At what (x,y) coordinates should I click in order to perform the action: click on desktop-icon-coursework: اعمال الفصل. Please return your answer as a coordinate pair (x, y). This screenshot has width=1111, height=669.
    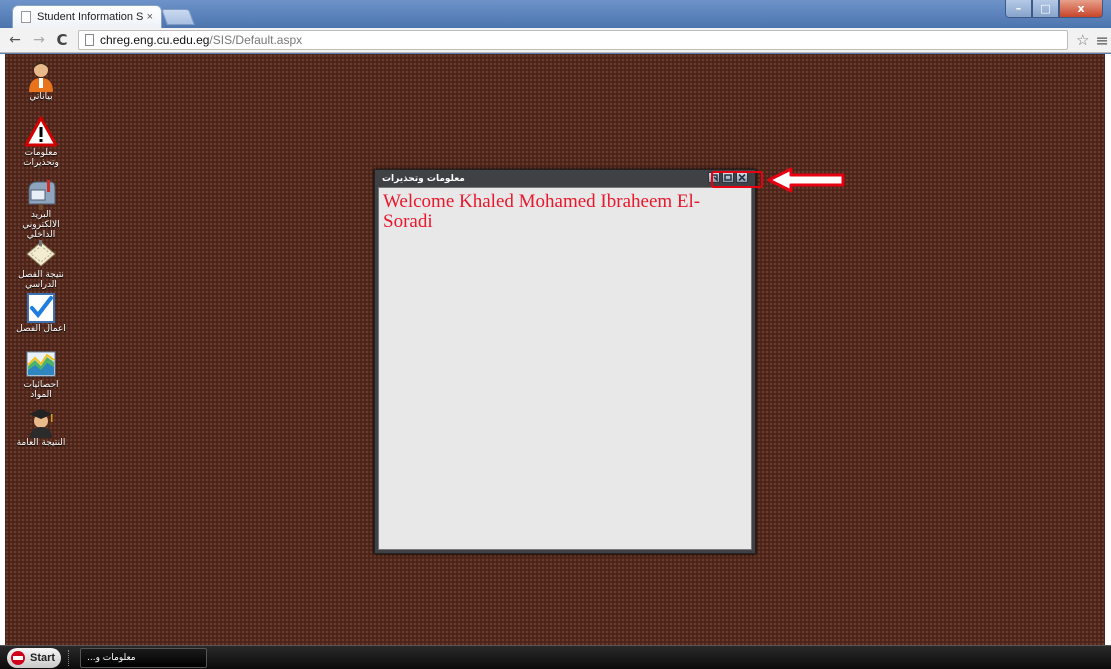
    Looking at the image, I should click on (41, 313).